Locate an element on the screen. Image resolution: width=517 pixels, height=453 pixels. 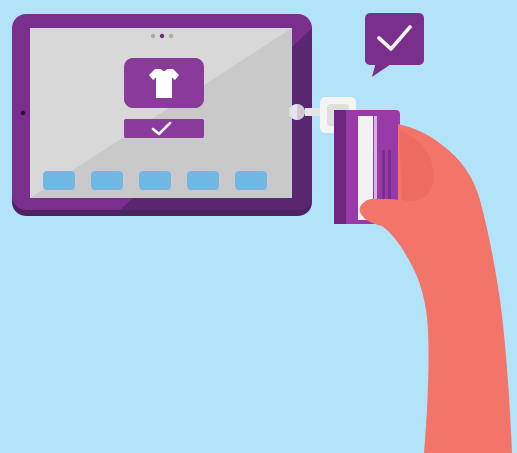
page-dot-active is located at coordinates (162, 36).